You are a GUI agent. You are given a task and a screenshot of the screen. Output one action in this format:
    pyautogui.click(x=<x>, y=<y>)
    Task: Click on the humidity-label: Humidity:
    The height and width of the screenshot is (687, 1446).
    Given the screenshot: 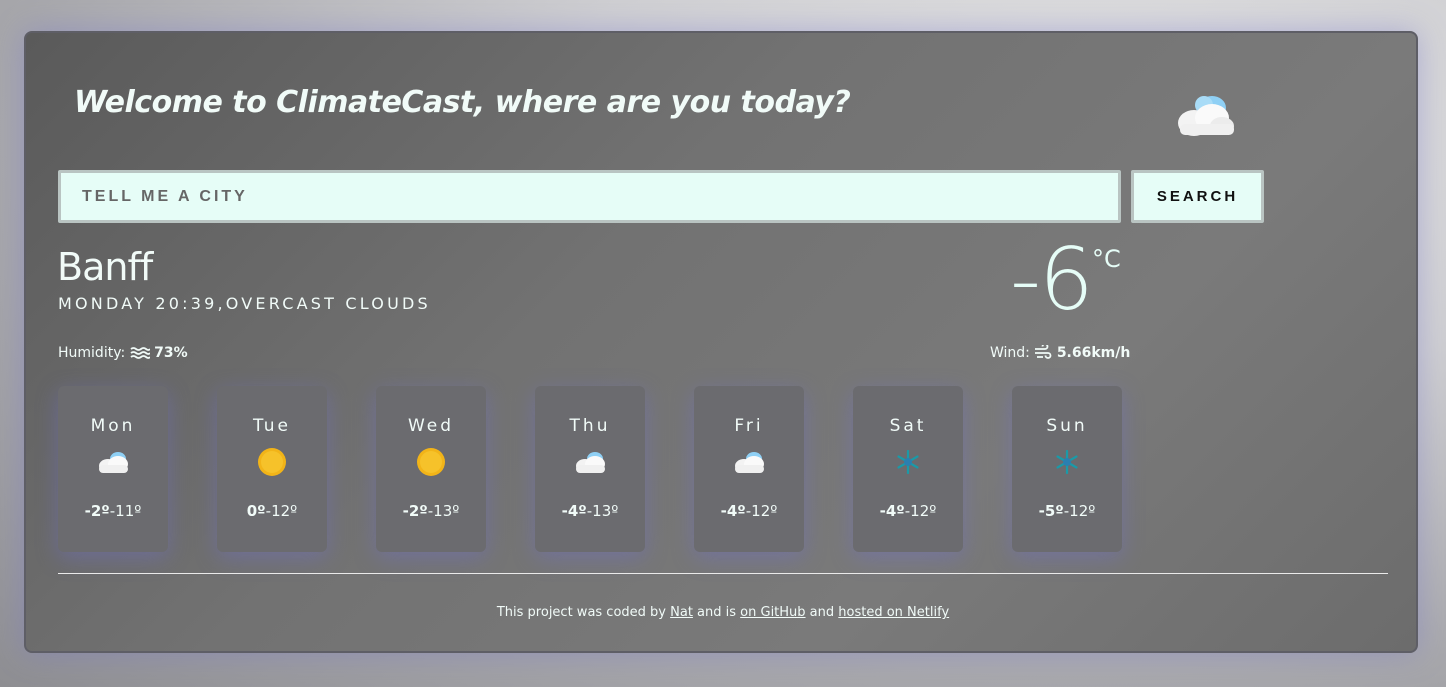 What is the action you would take?
    pyautogui.click(x=92, y=353)
    